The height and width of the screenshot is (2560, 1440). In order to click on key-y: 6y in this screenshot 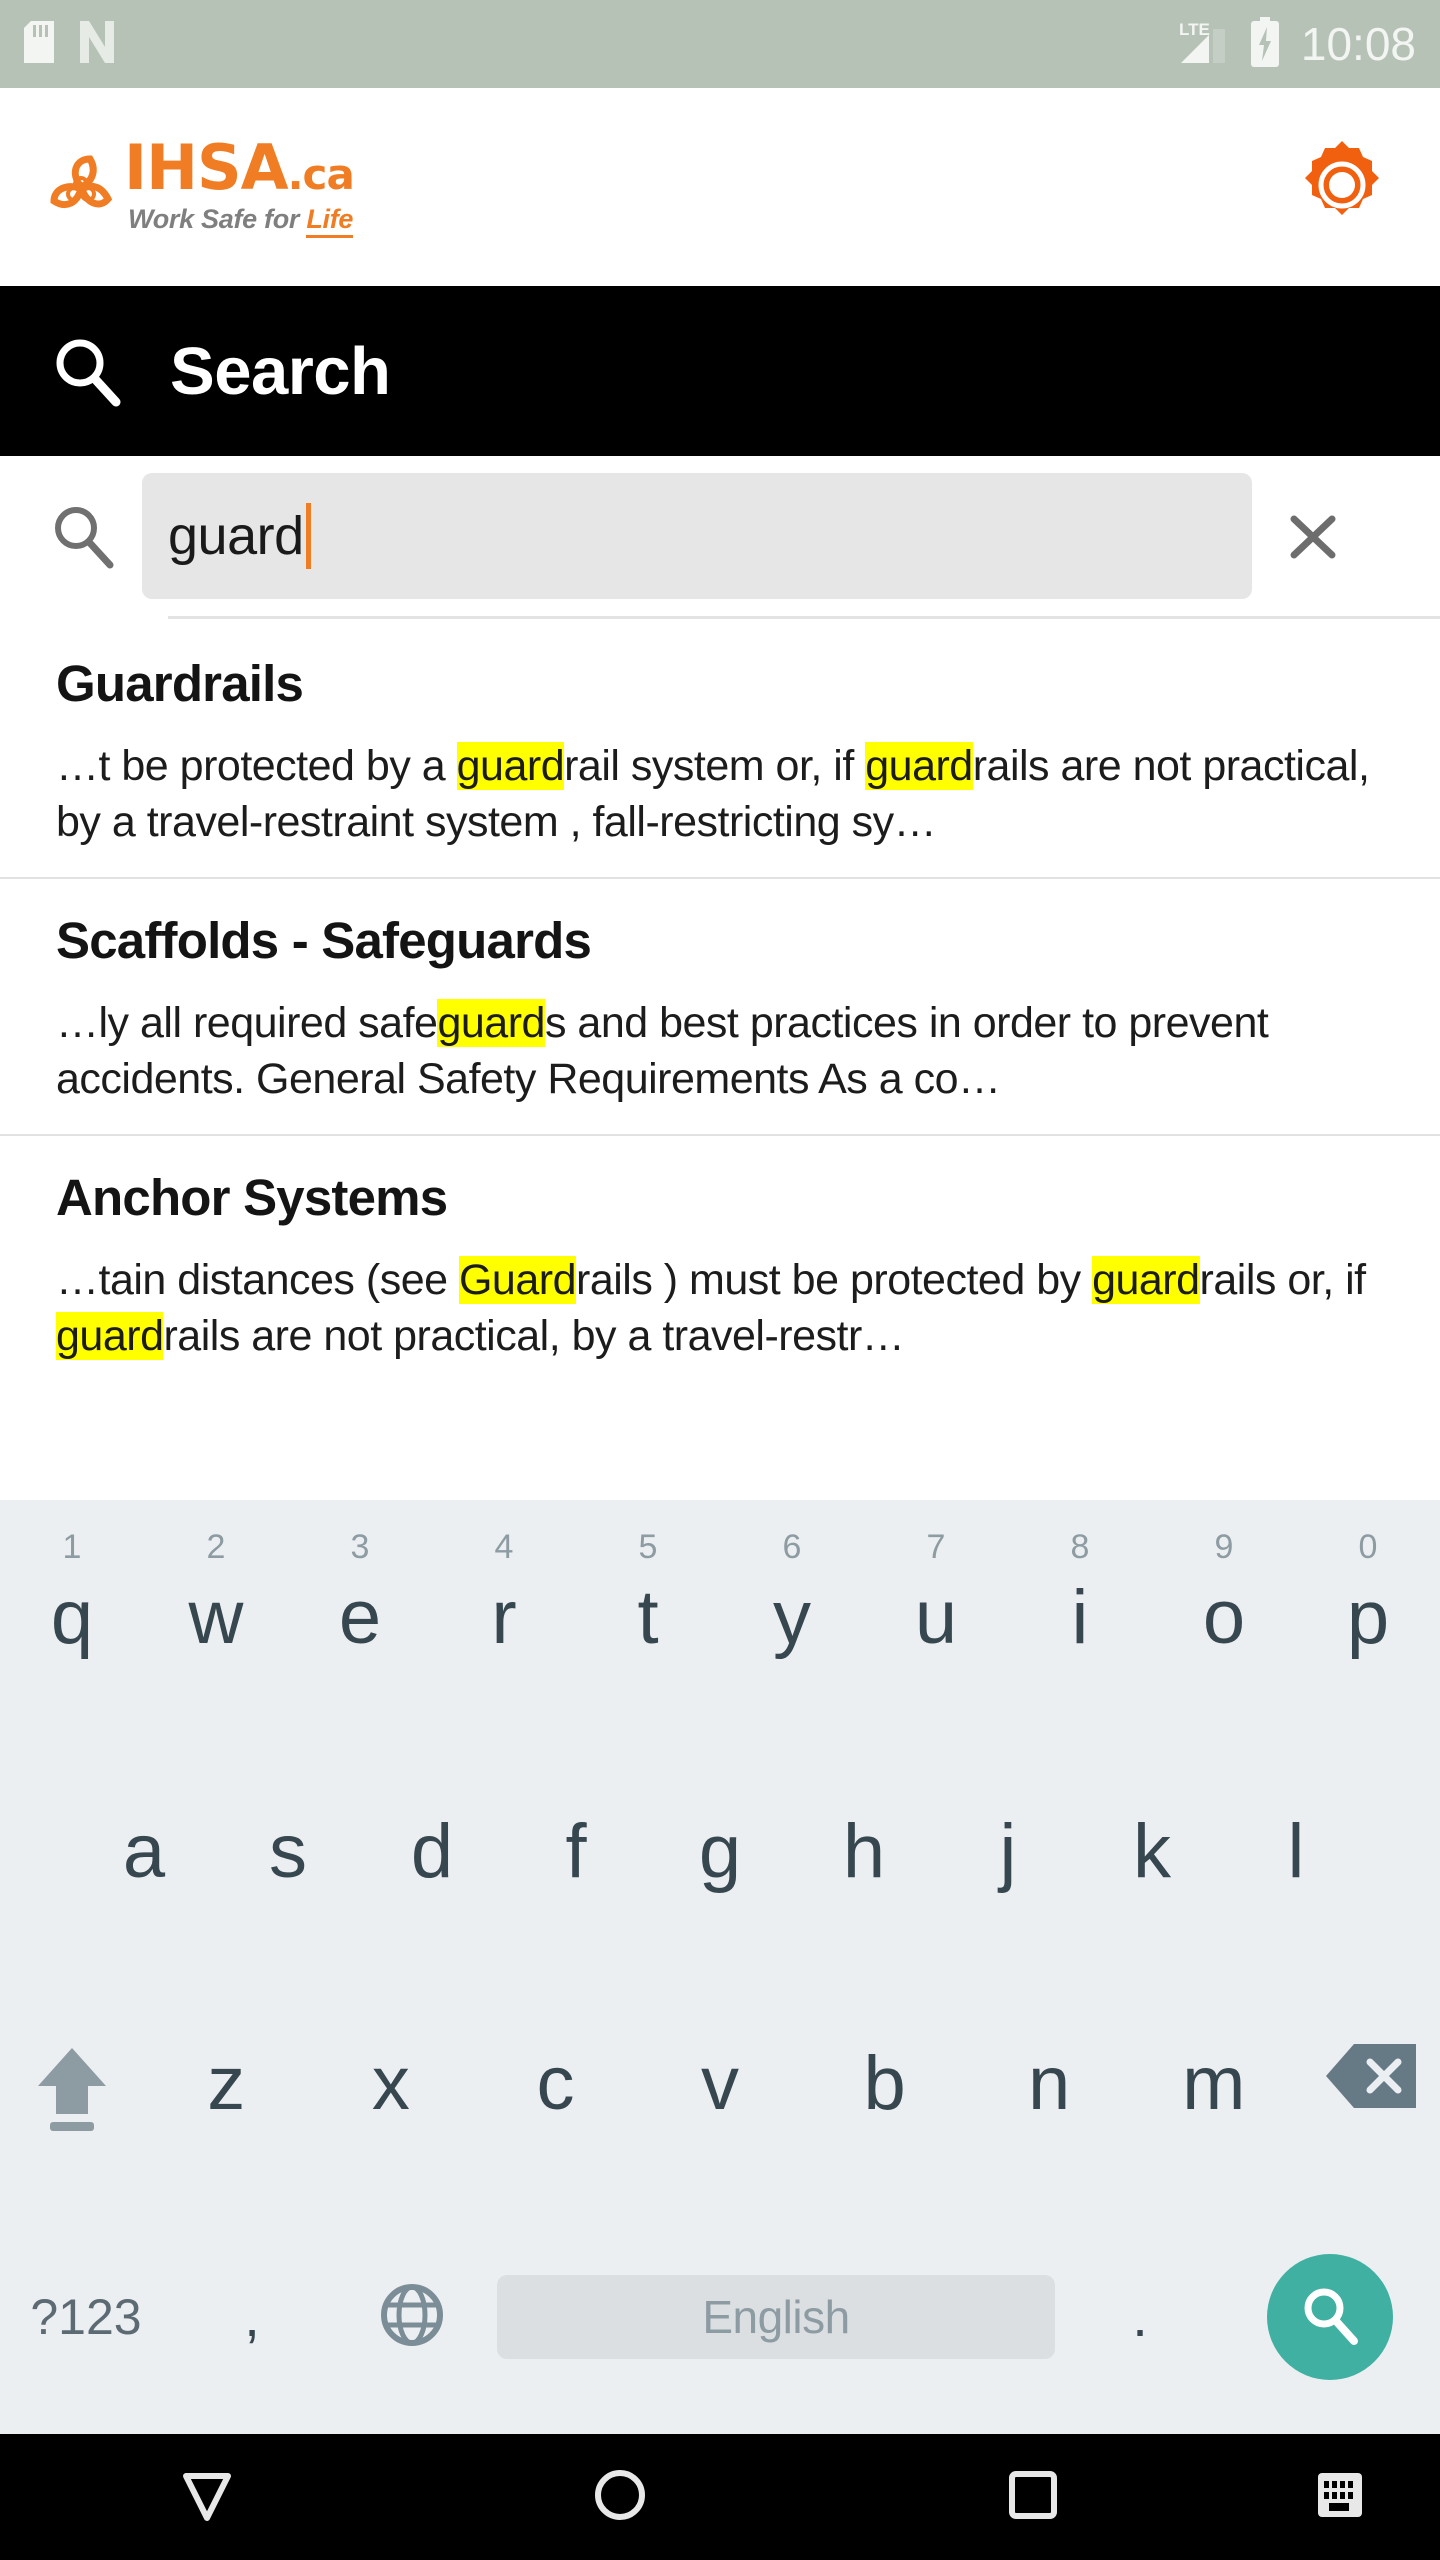, I will do `click(792, 1618)`.